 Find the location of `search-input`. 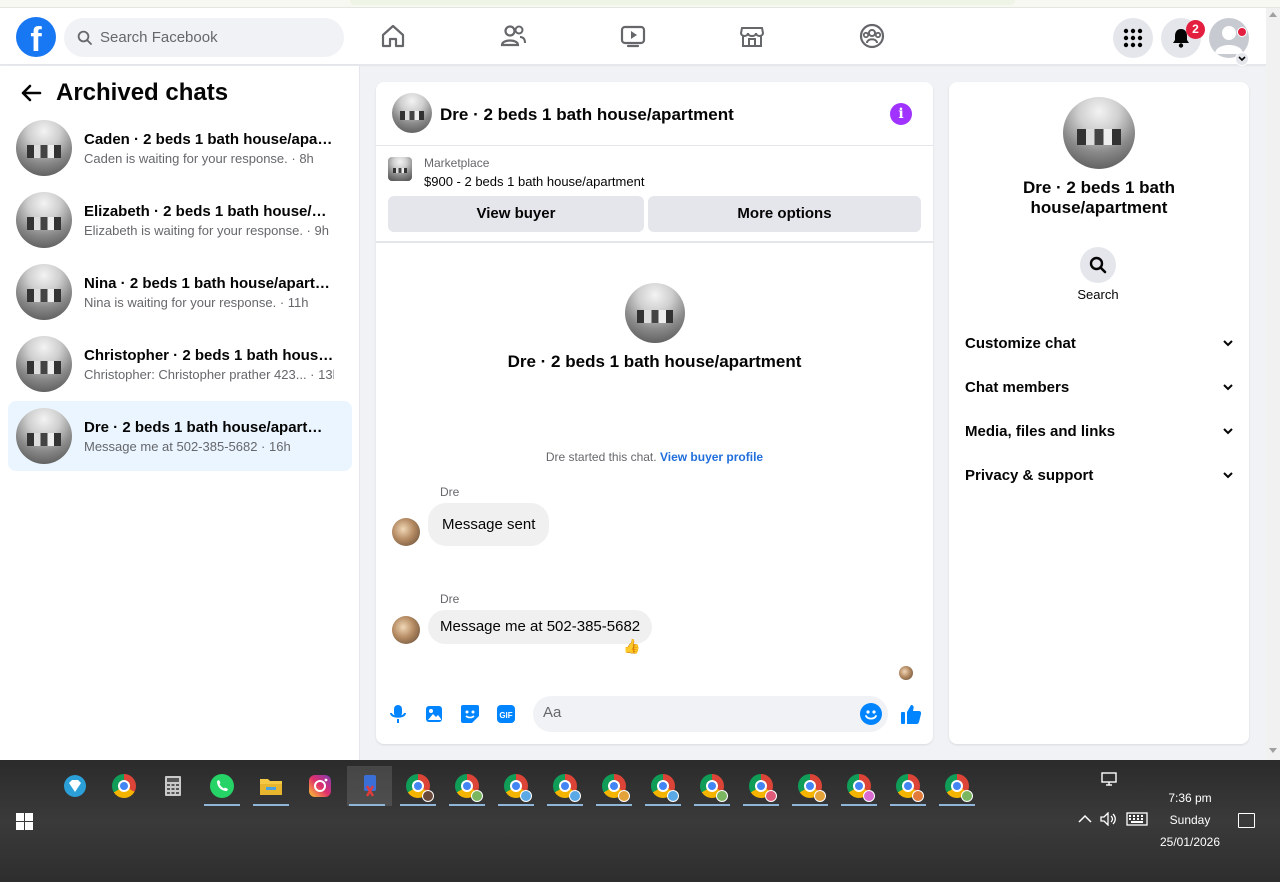

search-input is located at coordinates (215, 37).